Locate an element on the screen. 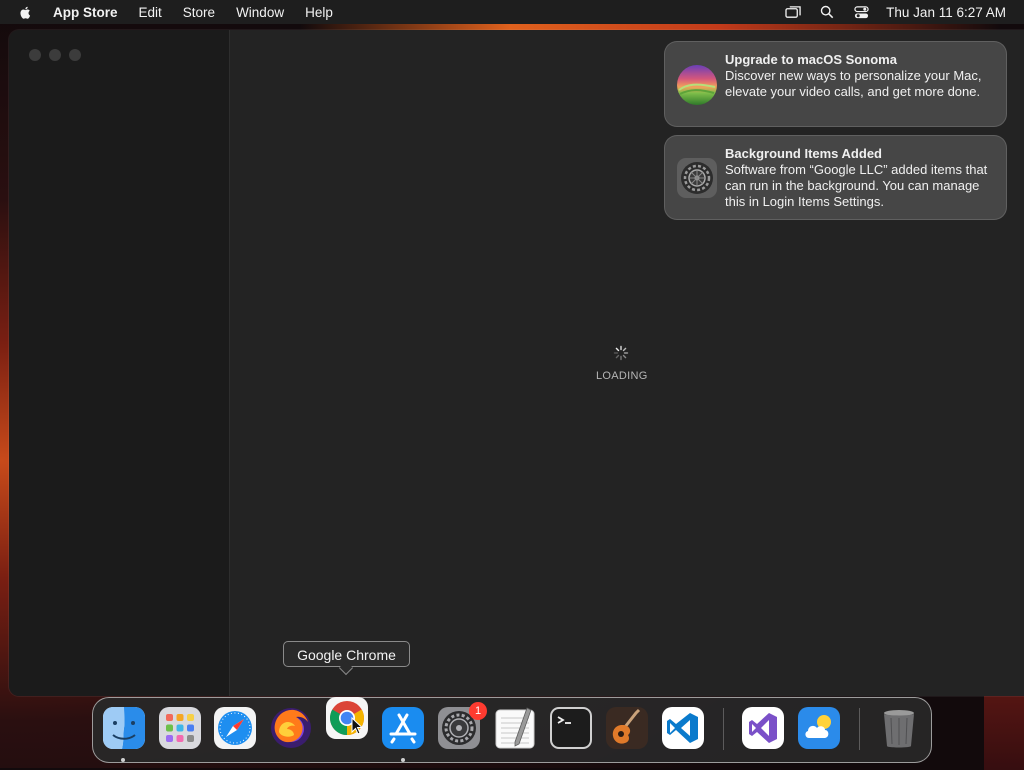 The image size is (1024, 770). control-center-icon is located at coordinates (861, 12).